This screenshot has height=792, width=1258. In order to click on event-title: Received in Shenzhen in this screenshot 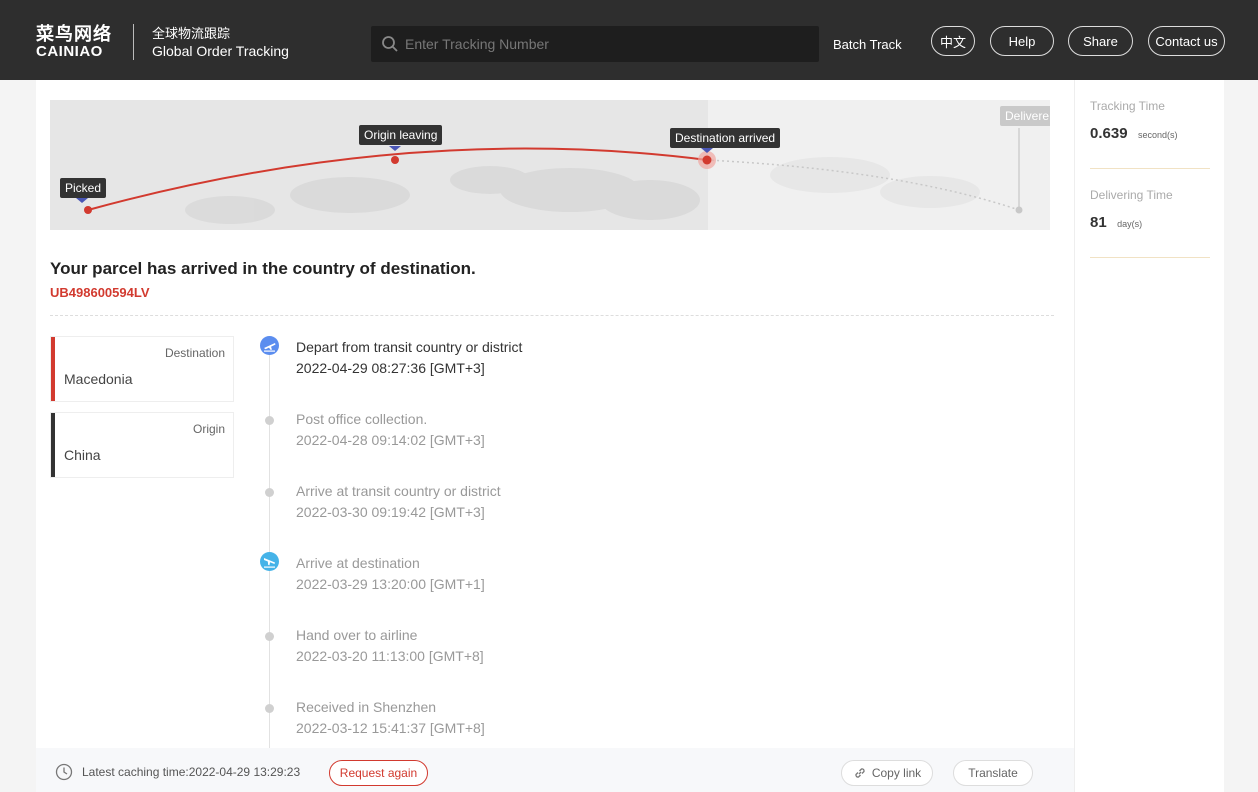, I will do `click(366, 707)`.